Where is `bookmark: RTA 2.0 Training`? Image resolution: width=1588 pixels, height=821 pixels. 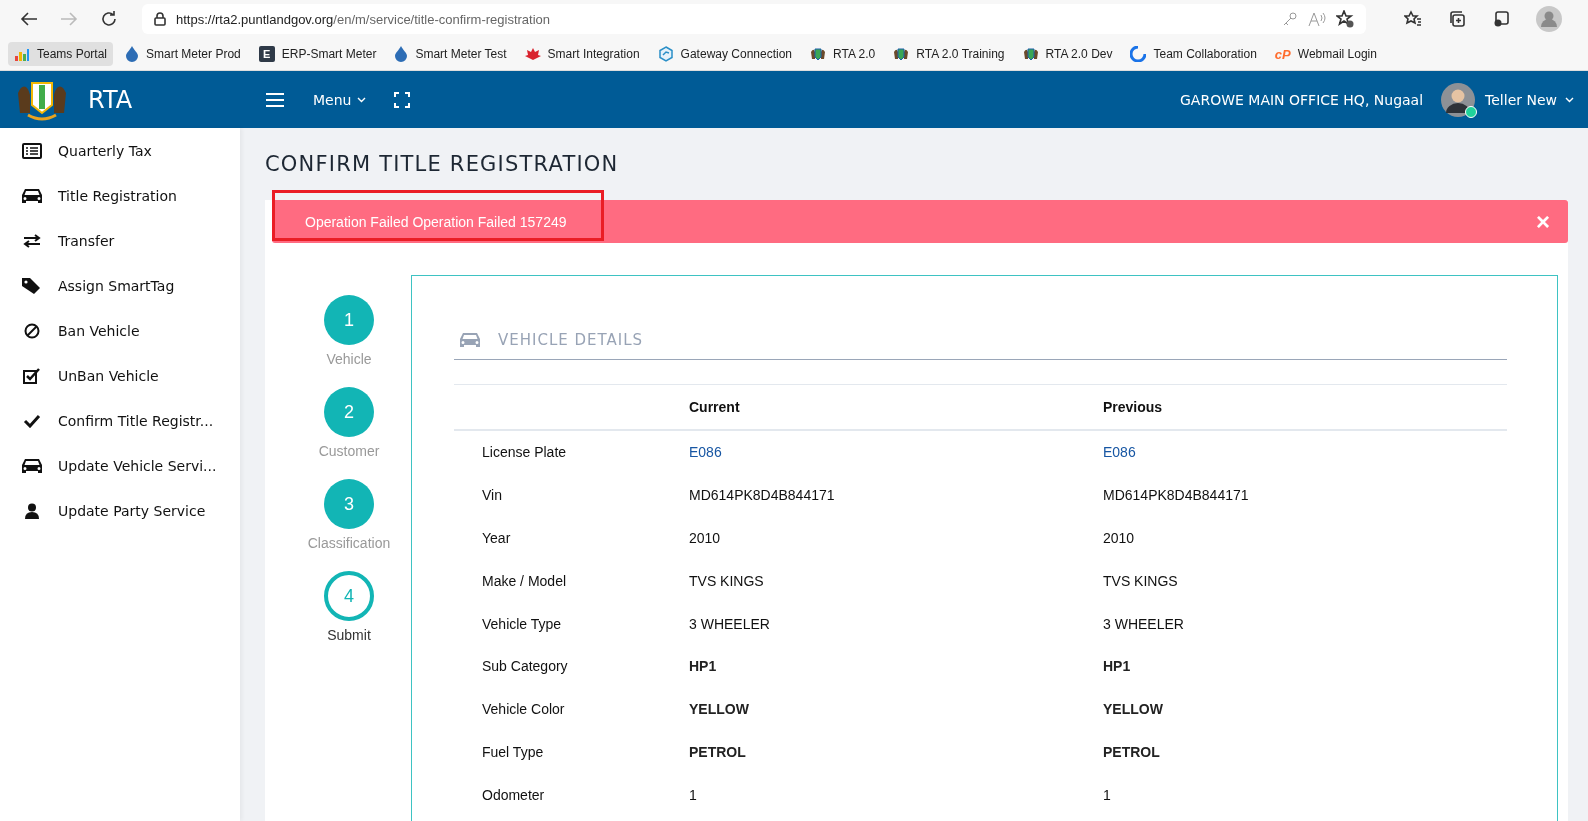
bookmark: RTA 2.0 Training is located at coordinates (949, 54).